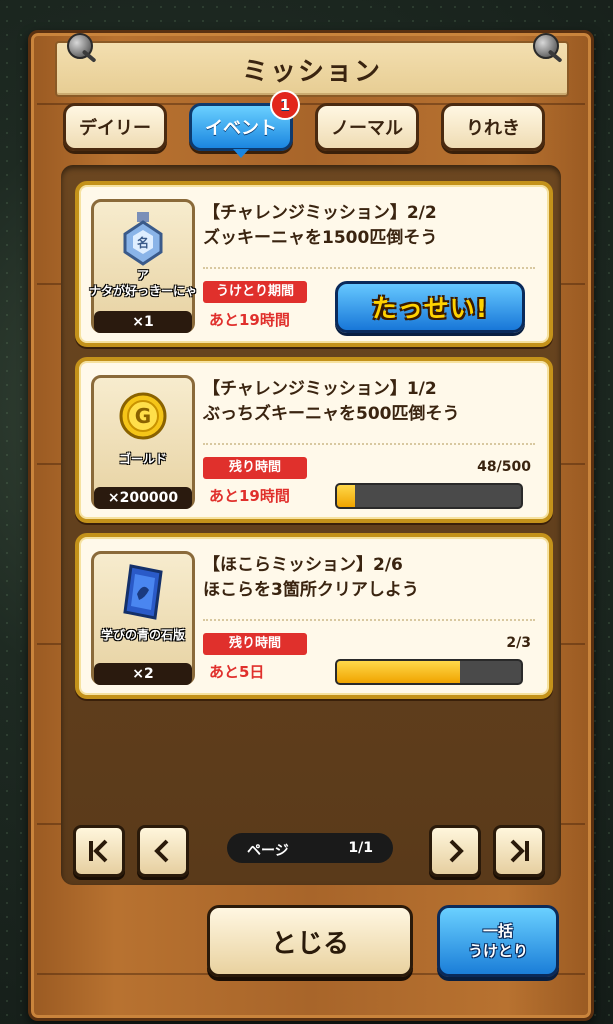 The width and height of the screenshot is (613, 1024). I want to click on collect-label: 一括, so click(497, 931).